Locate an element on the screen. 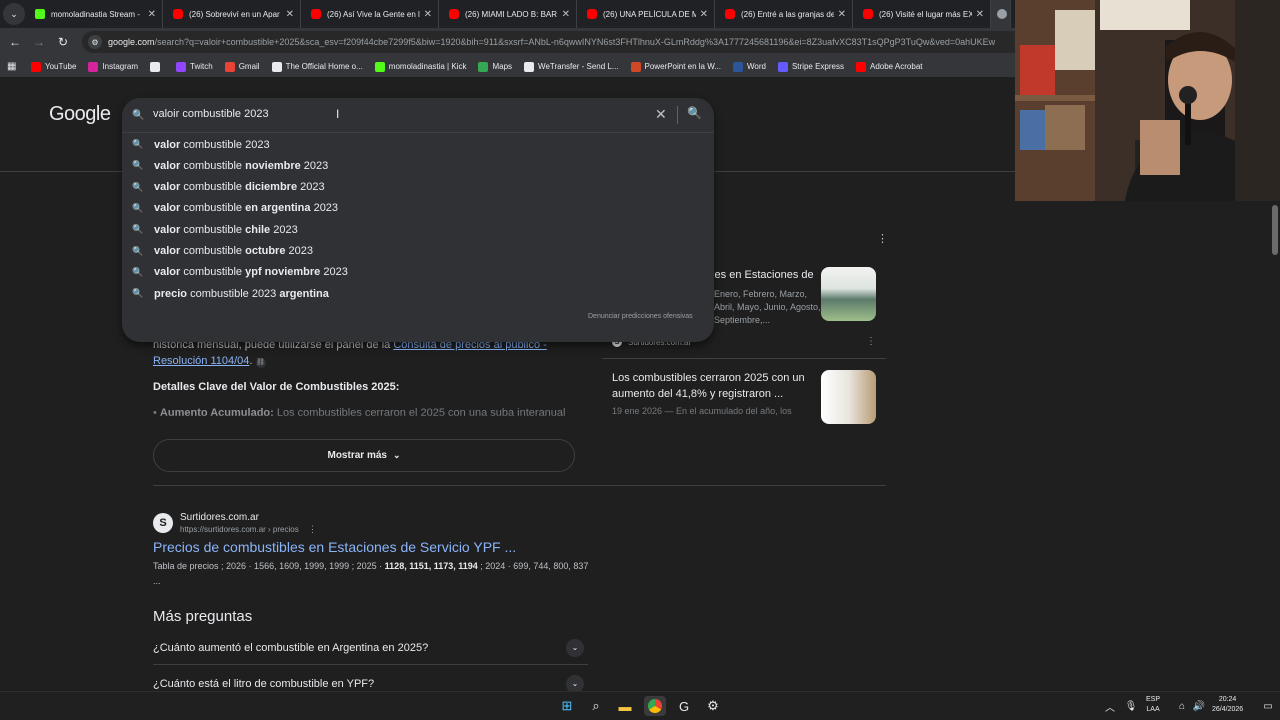  report-predictions-link: Denunciar predicciones ofensivas is located at coordinates (640, 316).